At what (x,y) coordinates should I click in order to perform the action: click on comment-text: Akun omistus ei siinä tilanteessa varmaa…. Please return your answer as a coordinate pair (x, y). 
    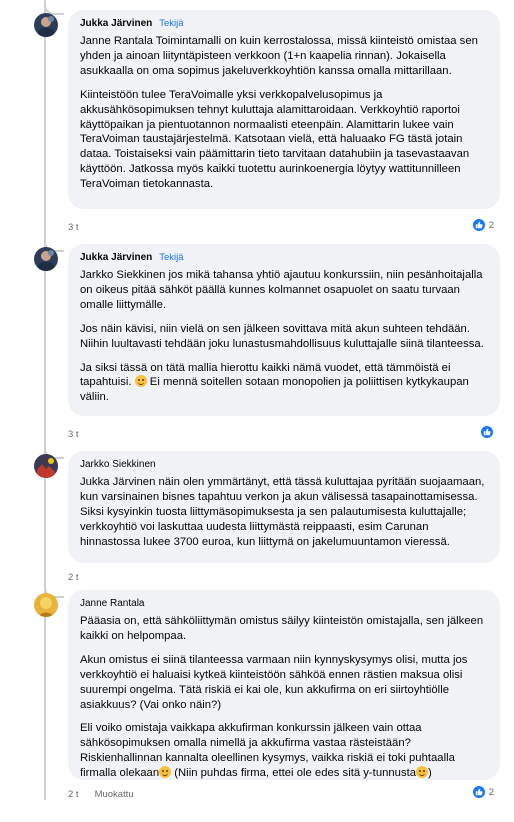
    Looking at the image, I should click on (274, 682).